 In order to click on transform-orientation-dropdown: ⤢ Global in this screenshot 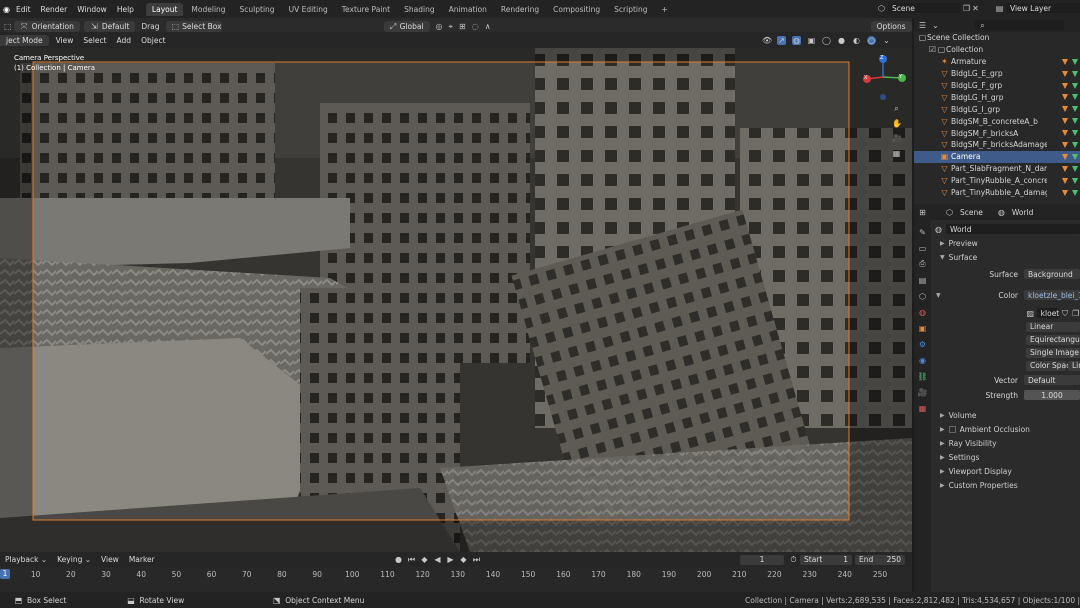, I will do `click(406, 26)`.